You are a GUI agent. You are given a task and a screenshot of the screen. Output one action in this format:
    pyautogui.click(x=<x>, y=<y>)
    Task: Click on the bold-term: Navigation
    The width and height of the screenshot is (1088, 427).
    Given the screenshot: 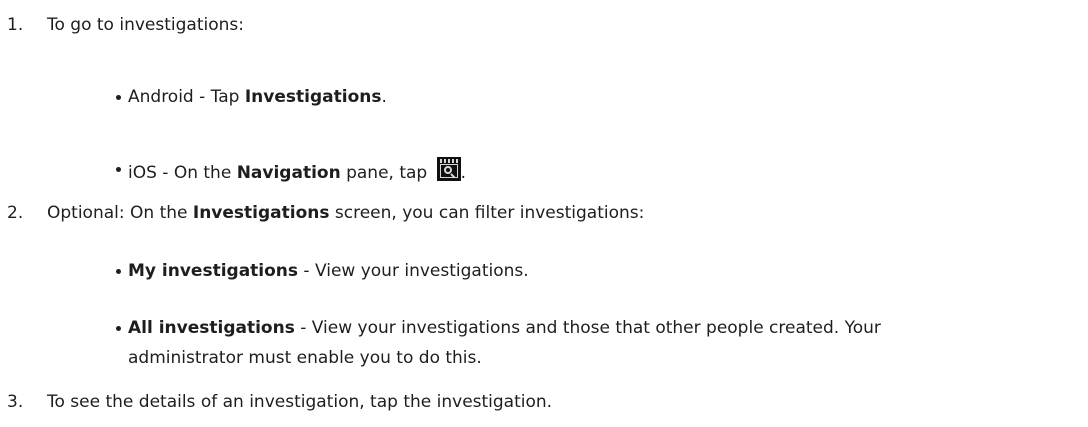 What is the action you would take?
    pyautogui.click(x=288, y=173)
    